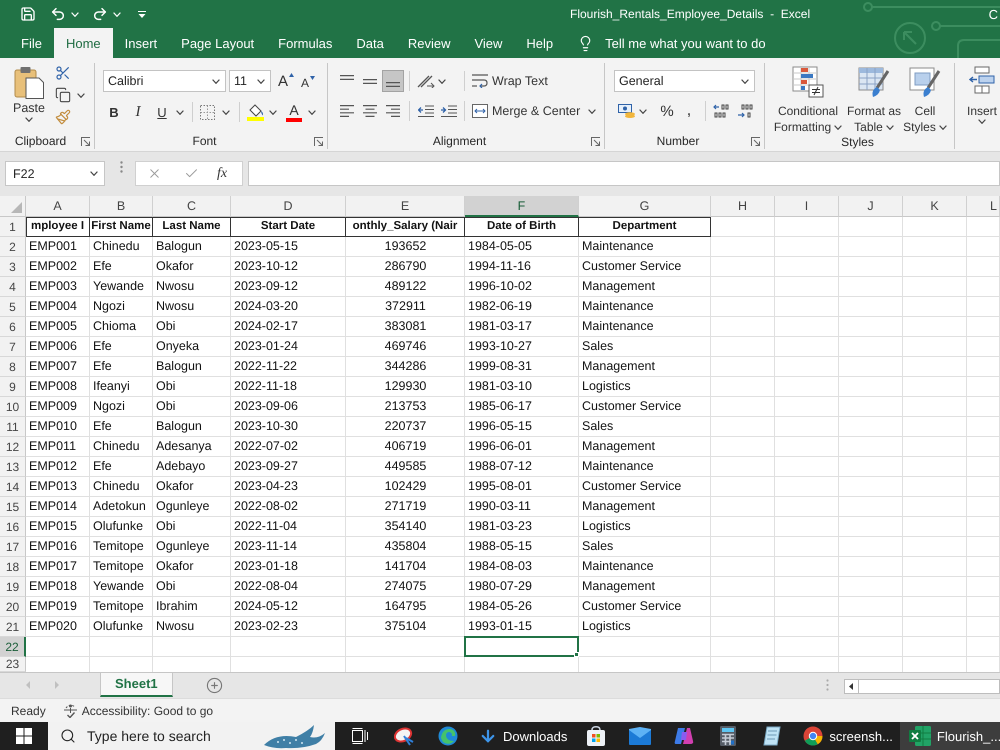 This screenshot has width=1000, height=750. I want to click on decrease-decimal-icon, so click(746, 111).